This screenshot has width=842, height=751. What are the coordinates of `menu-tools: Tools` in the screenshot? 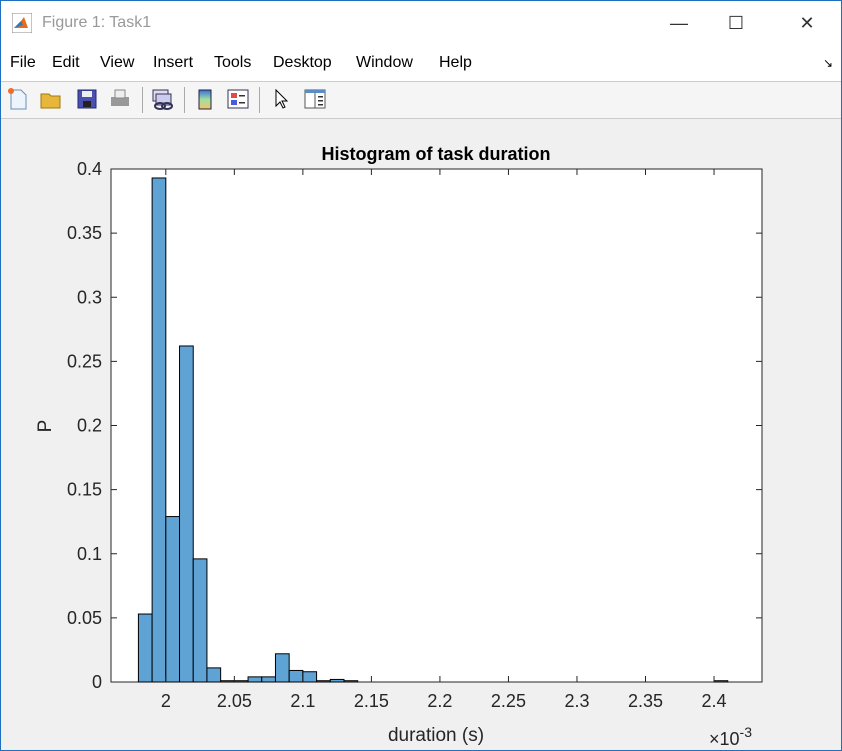 It's located at (232, 63).